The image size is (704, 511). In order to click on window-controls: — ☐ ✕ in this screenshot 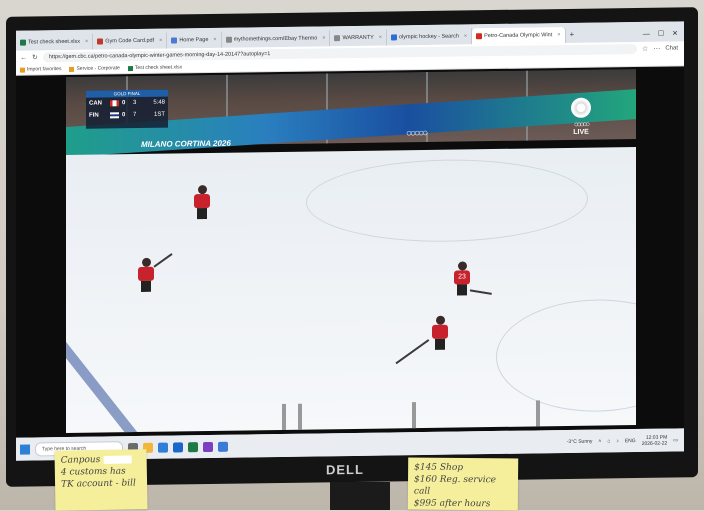, I will do `click(660, 33)`.